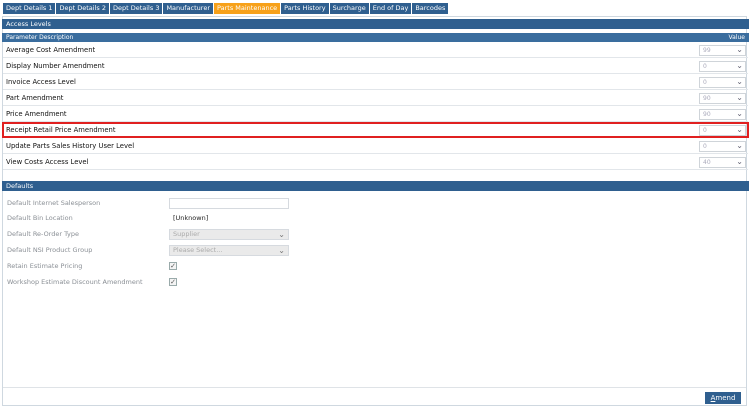  I want to click on defaults-header: Defaults, so click(375, 186).